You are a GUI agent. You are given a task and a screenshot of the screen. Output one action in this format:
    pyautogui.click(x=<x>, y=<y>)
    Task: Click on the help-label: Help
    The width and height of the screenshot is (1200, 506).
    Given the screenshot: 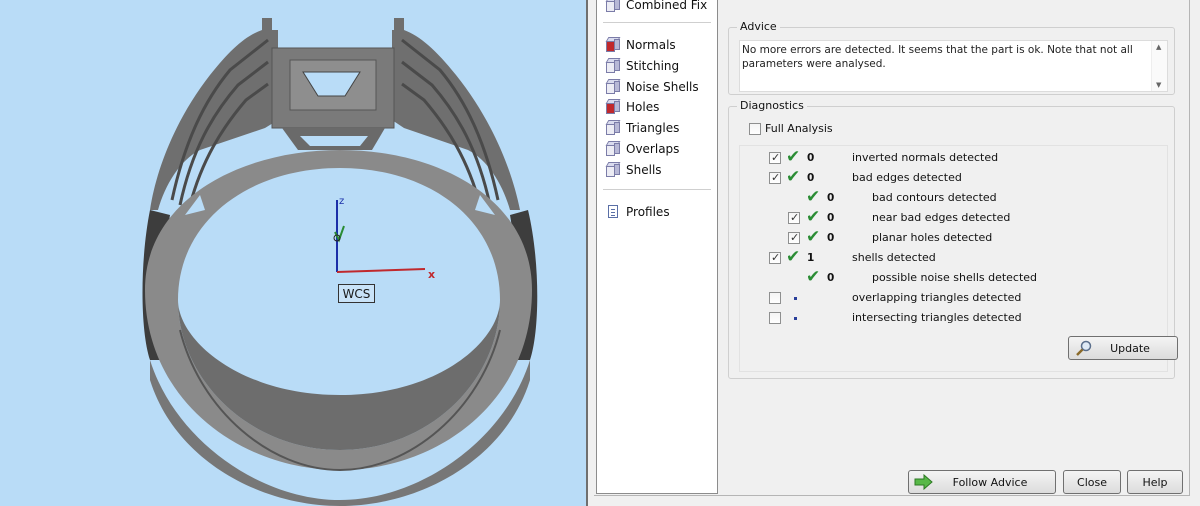 What is the action you would take?
    pyautogui.click(x=1155, y=482)
    